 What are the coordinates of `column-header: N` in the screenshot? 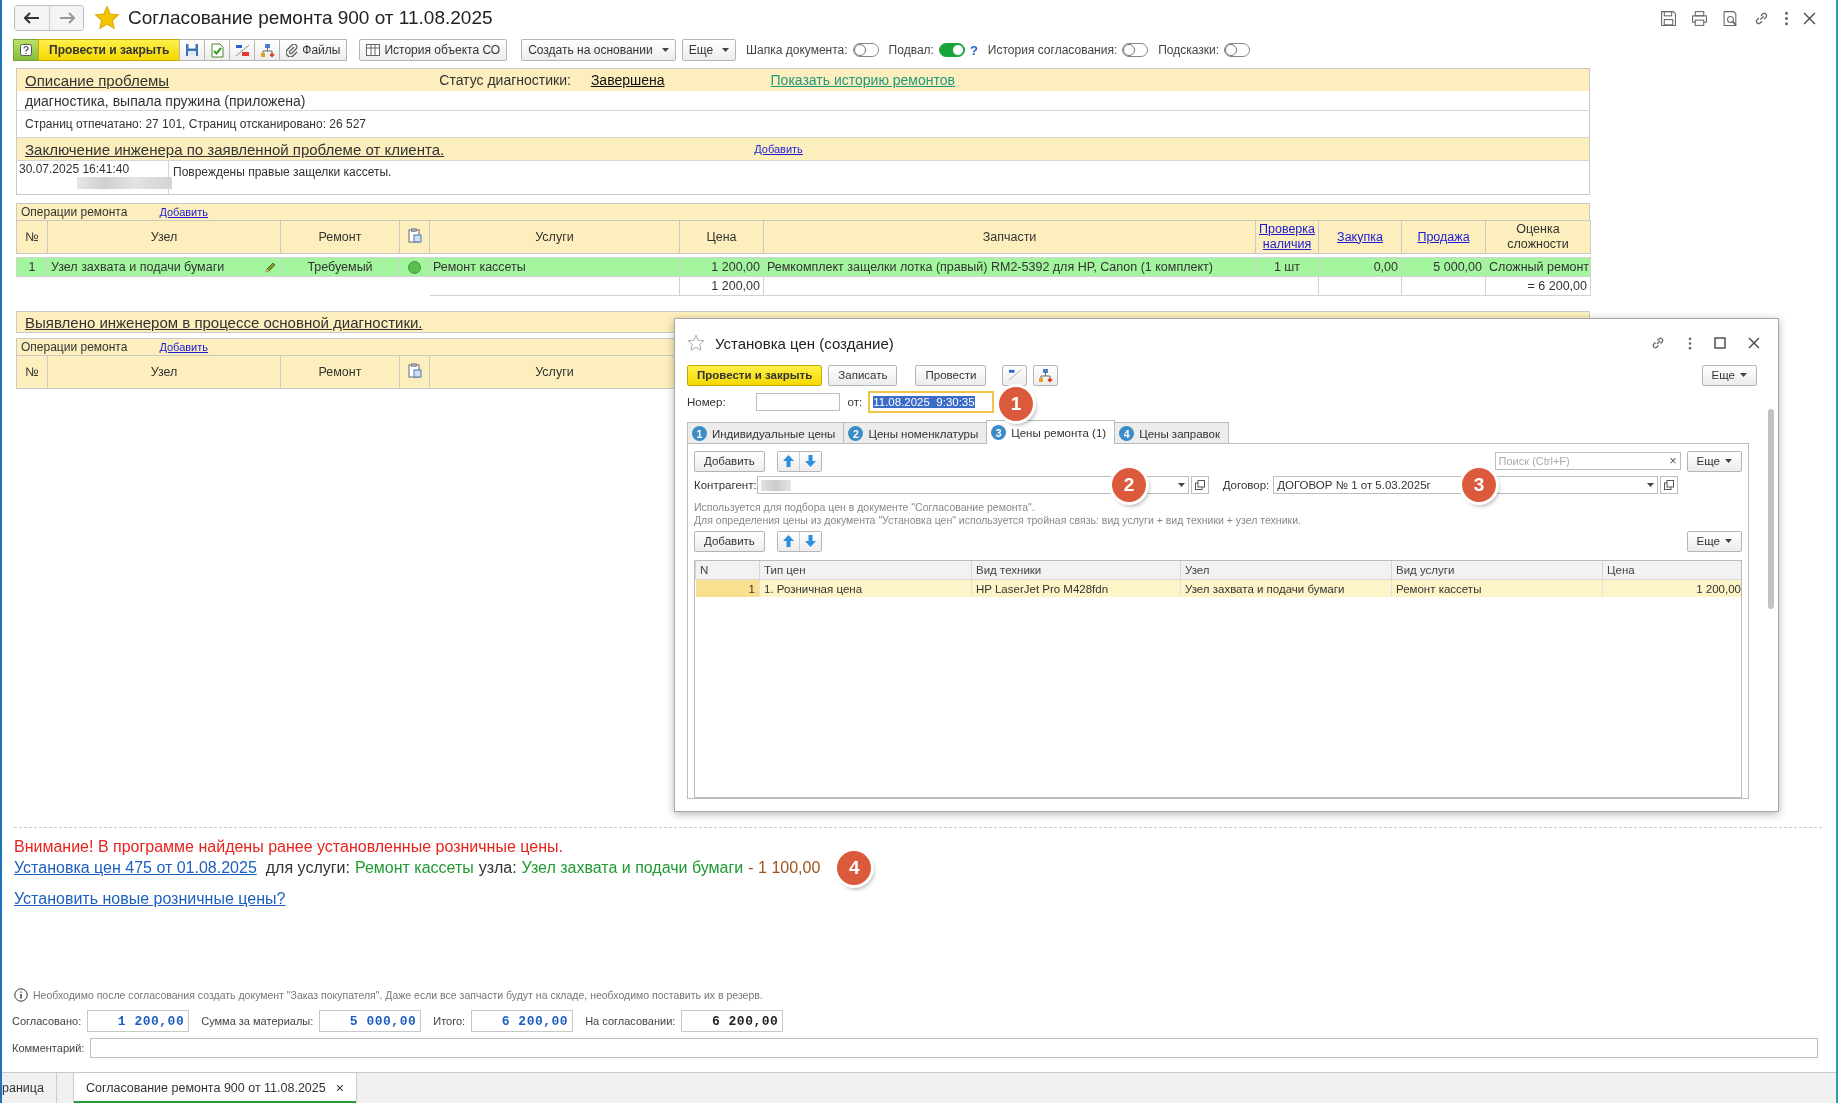 It's located at (704, 570).